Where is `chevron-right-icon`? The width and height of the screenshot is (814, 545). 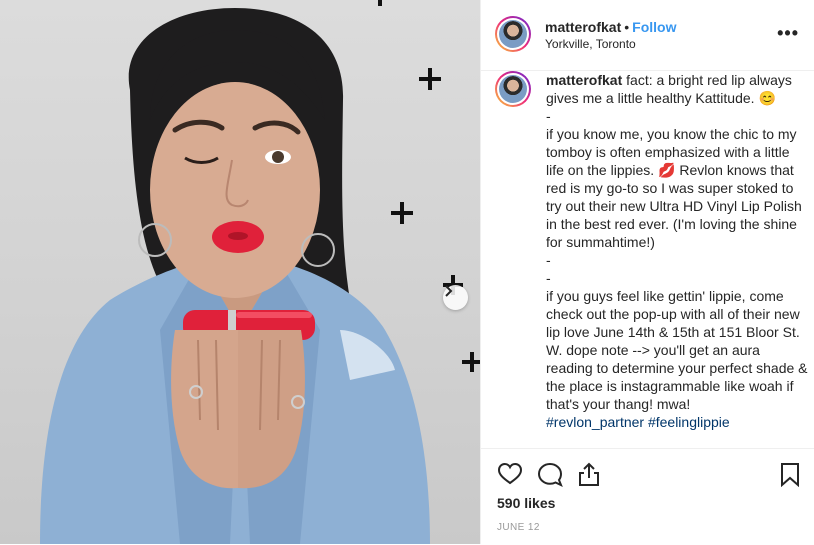 chevron-right-icon is located at coordinates (449, 291).